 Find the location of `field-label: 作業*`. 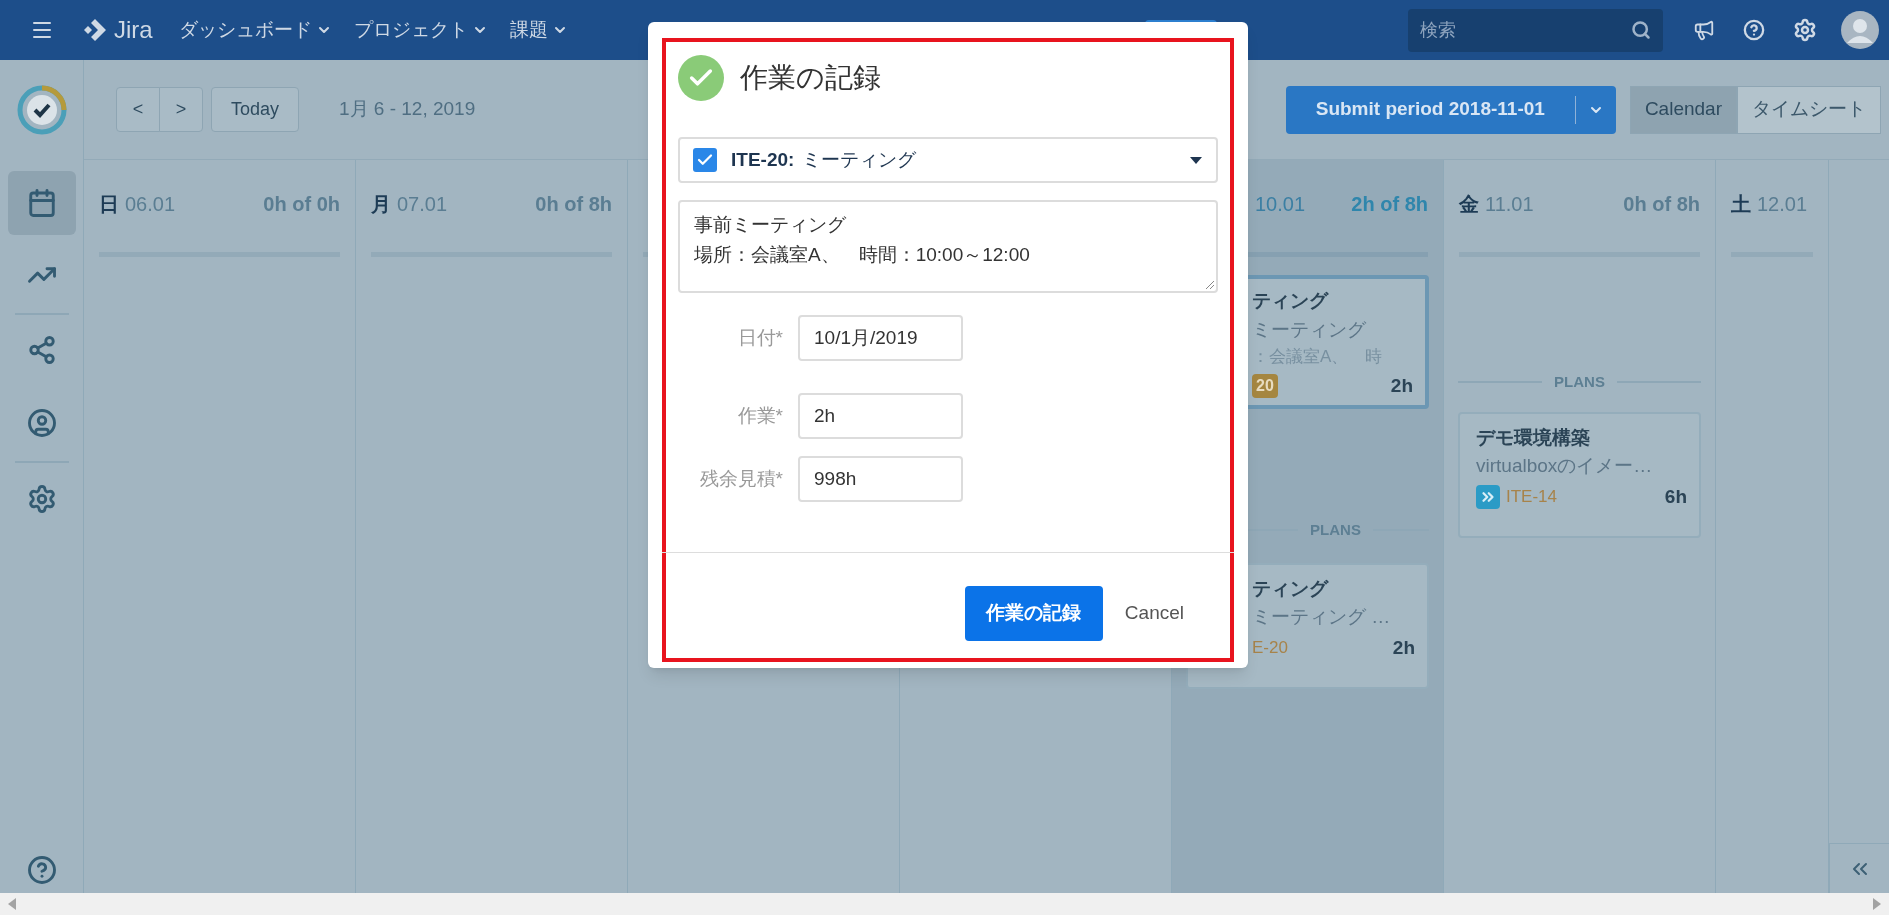

field-label: 作業* is located at coordinates (759, 415).